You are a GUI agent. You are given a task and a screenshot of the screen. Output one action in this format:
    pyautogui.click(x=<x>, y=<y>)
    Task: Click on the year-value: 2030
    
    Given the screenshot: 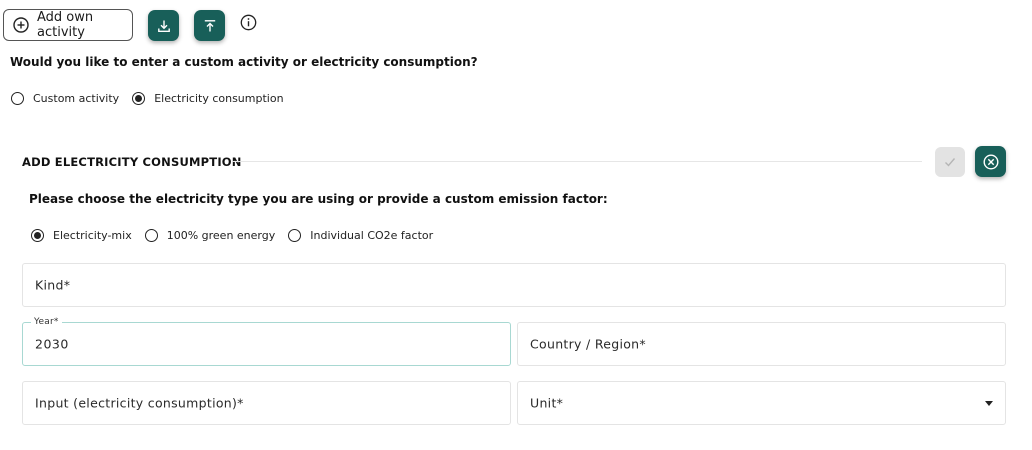 What is the action you would take?
    pyautogui.click(x=52, y=344)
    